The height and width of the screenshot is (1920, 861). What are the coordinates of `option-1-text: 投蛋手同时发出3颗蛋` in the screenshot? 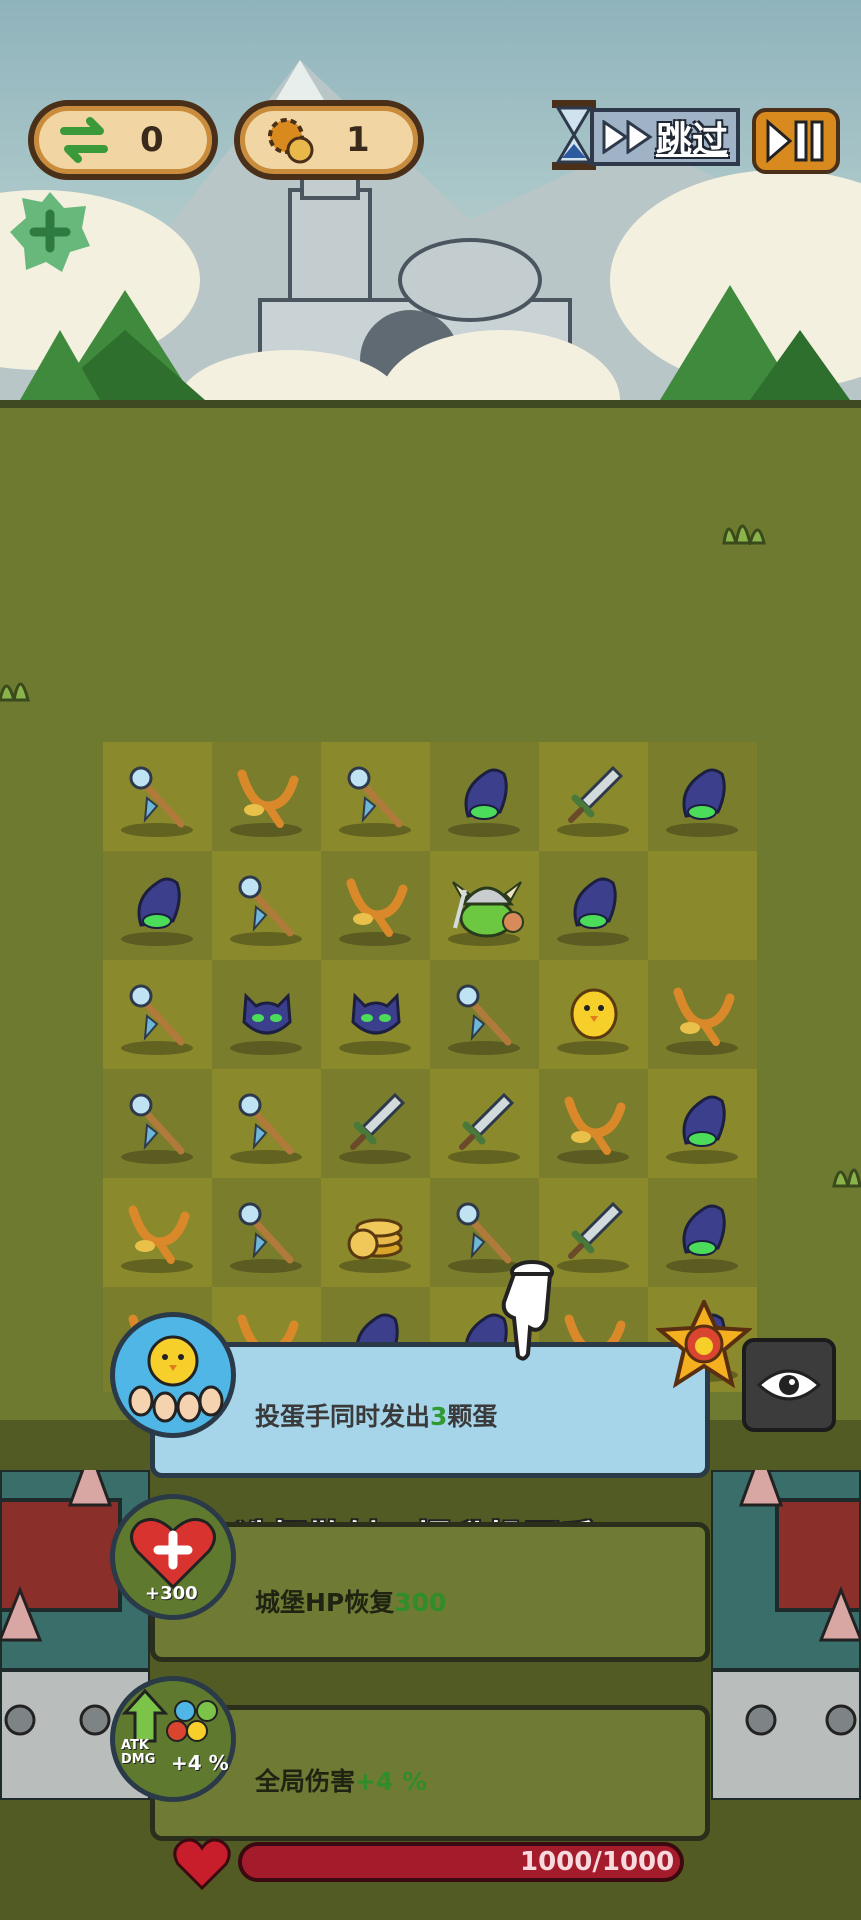 It's located at (376, 1416).